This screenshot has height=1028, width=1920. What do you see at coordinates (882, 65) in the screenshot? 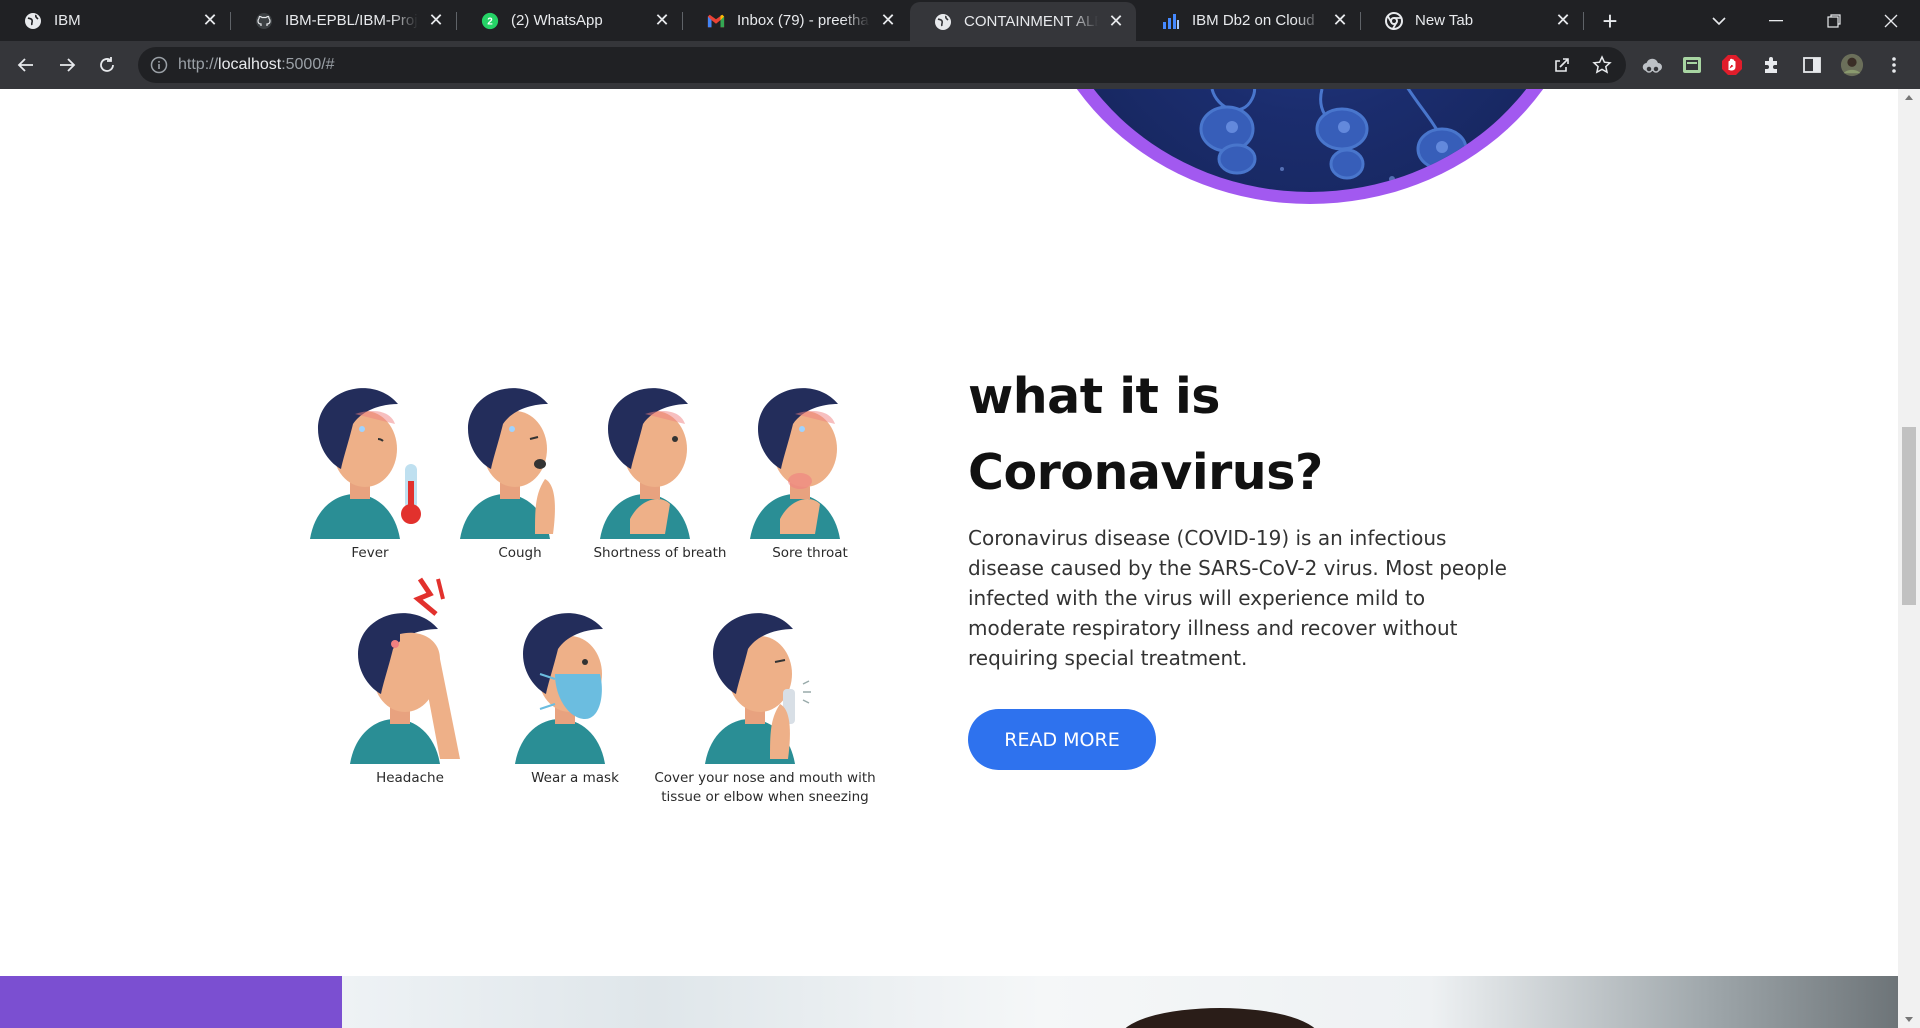
I see `address-bar: http://localhost:5000/#` at bounding box center [882, 65].